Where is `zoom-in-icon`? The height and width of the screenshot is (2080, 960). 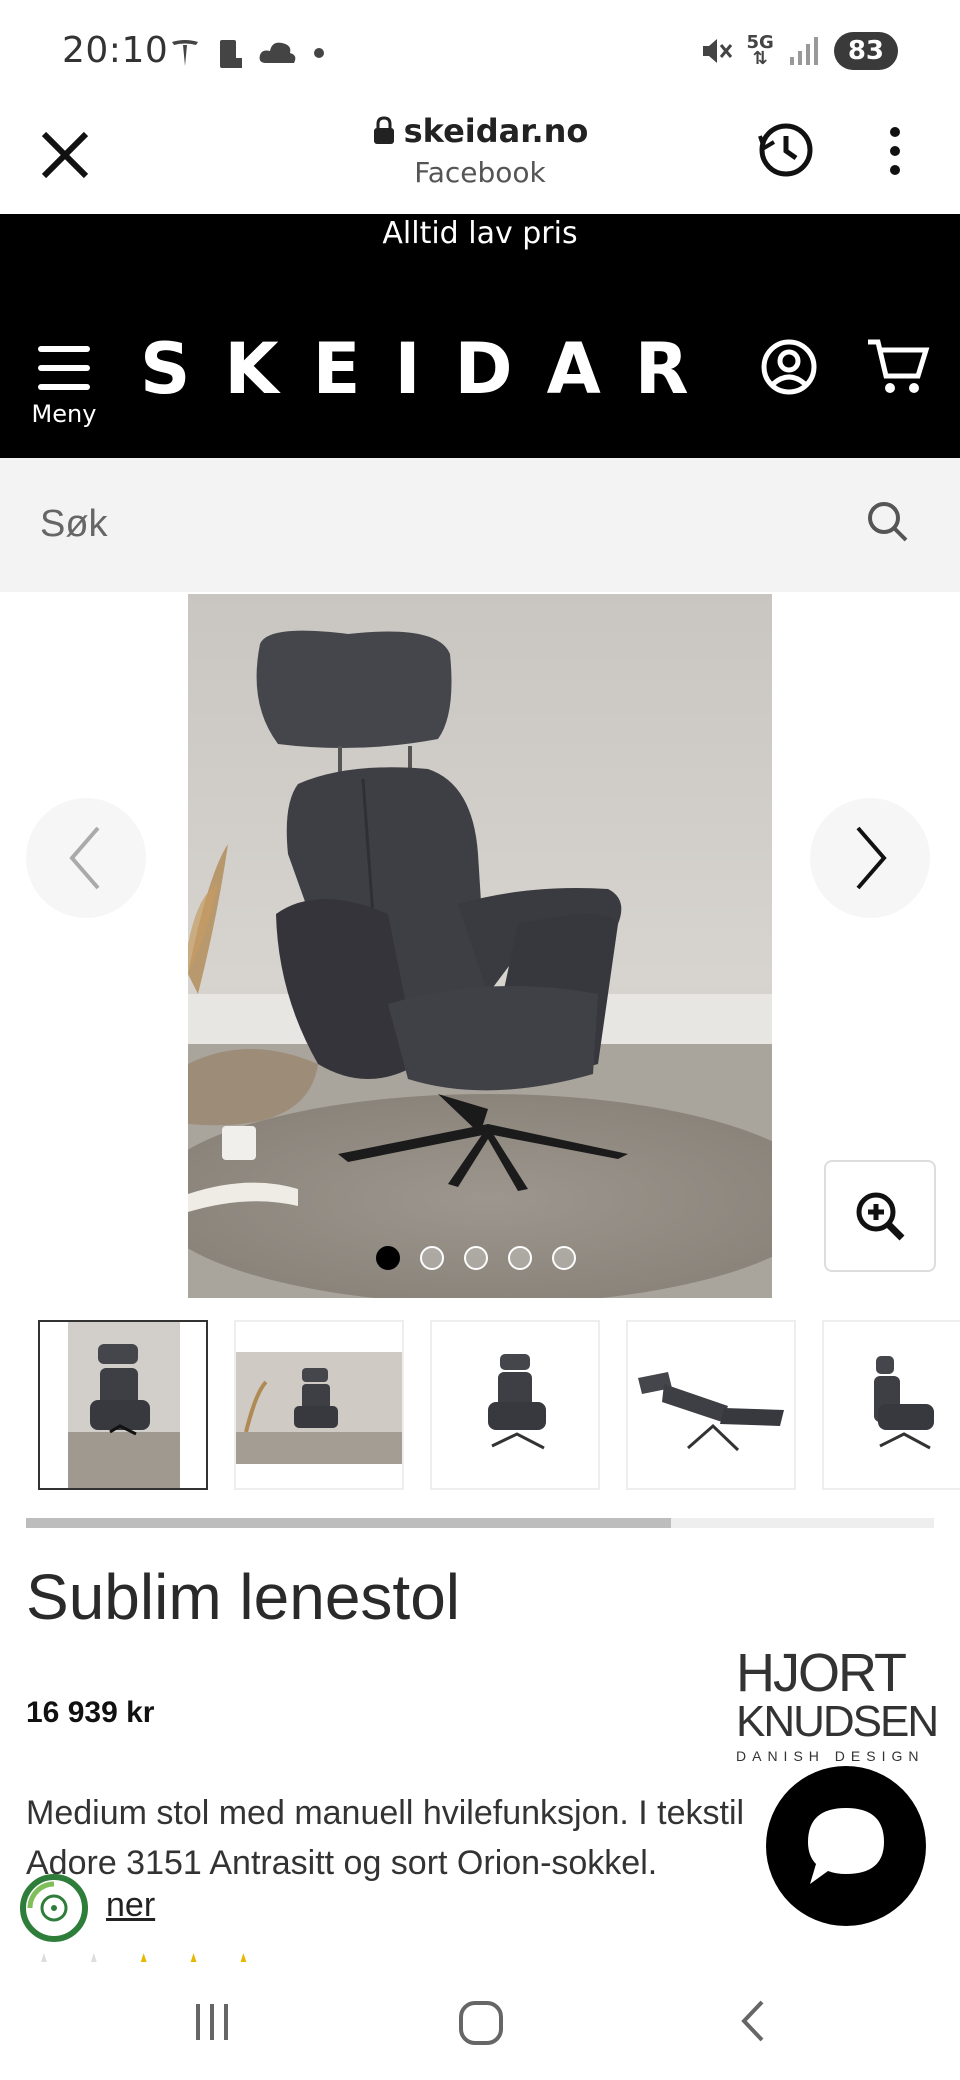 zoom-in-icon is located at coordinates (880, 1216).